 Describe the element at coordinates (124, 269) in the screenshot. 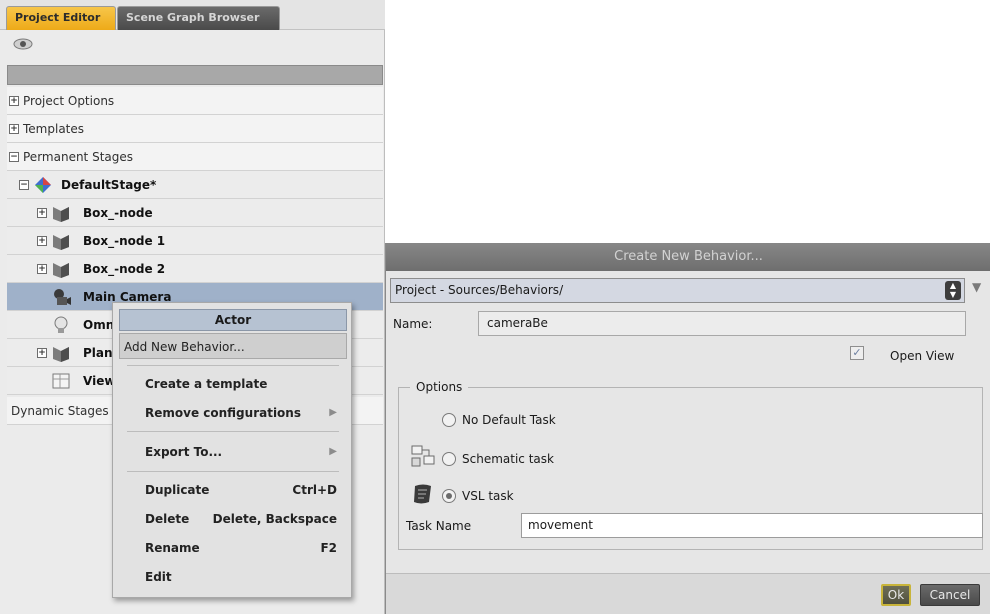

I see `tree-item-label: Box_-node 2` at that location.